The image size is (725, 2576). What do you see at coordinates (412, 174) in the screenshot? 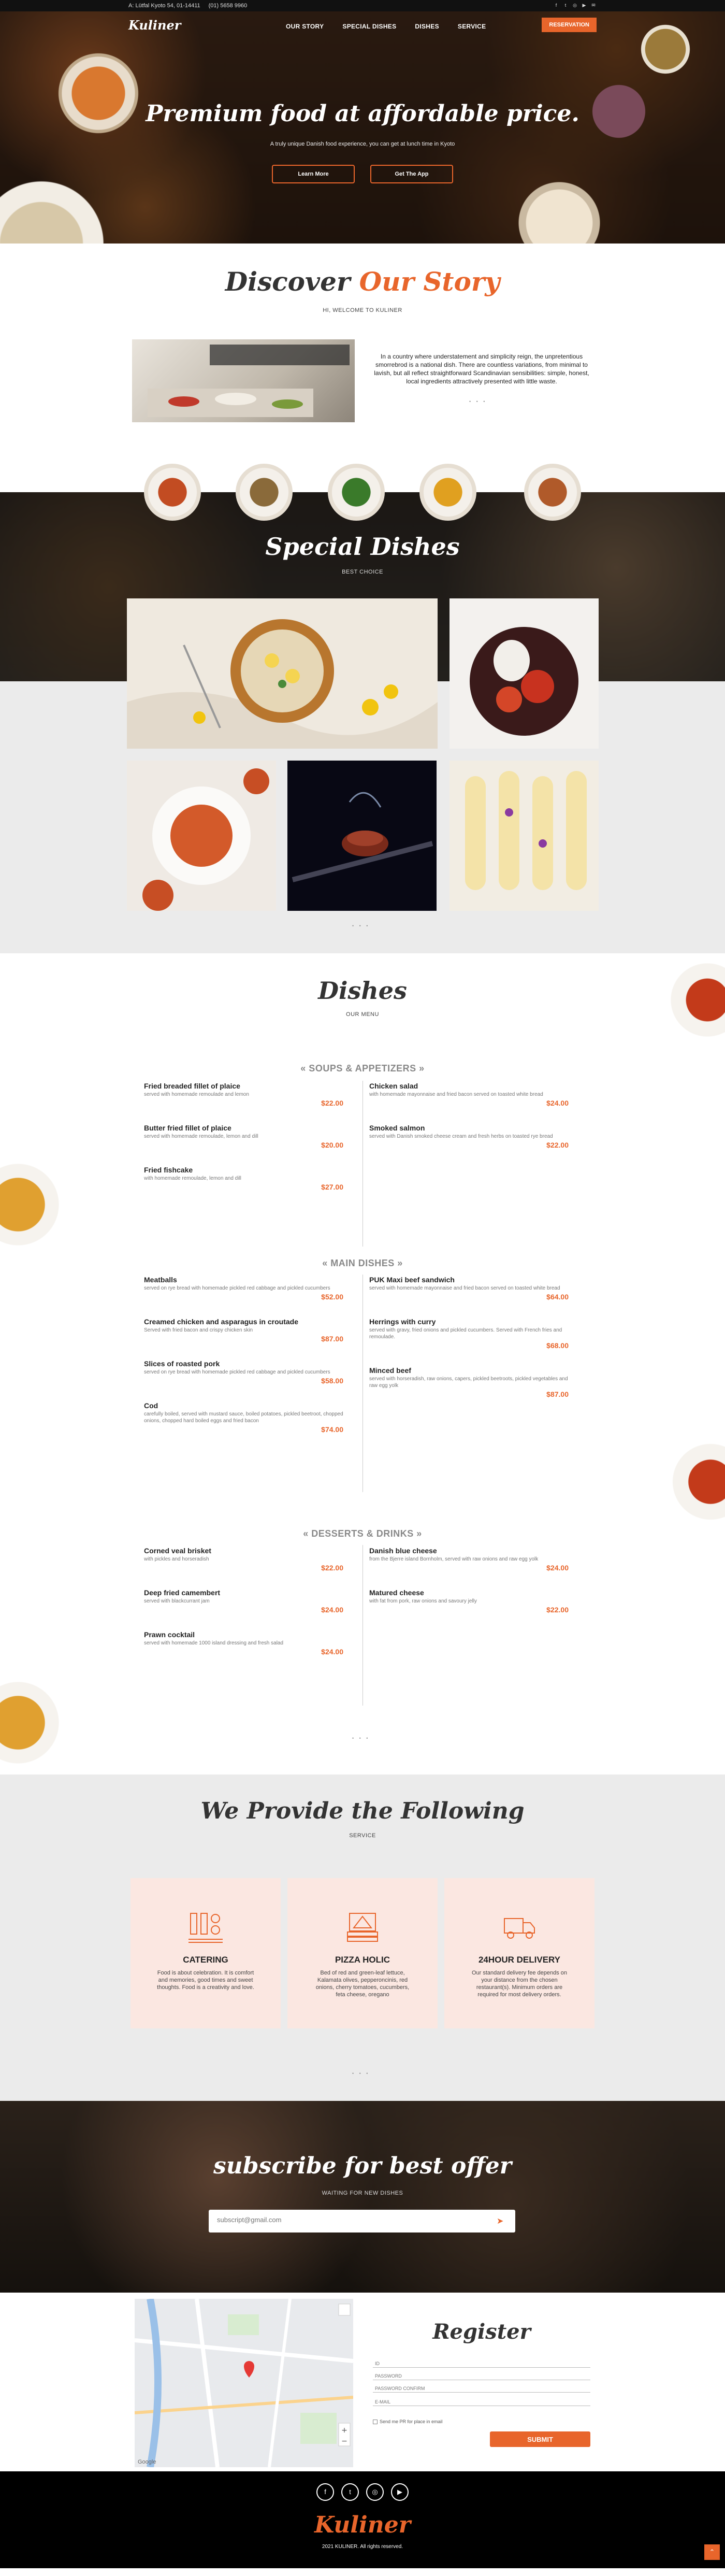
I see `get-app-button: Get The App` at bounding box center [412, 174].